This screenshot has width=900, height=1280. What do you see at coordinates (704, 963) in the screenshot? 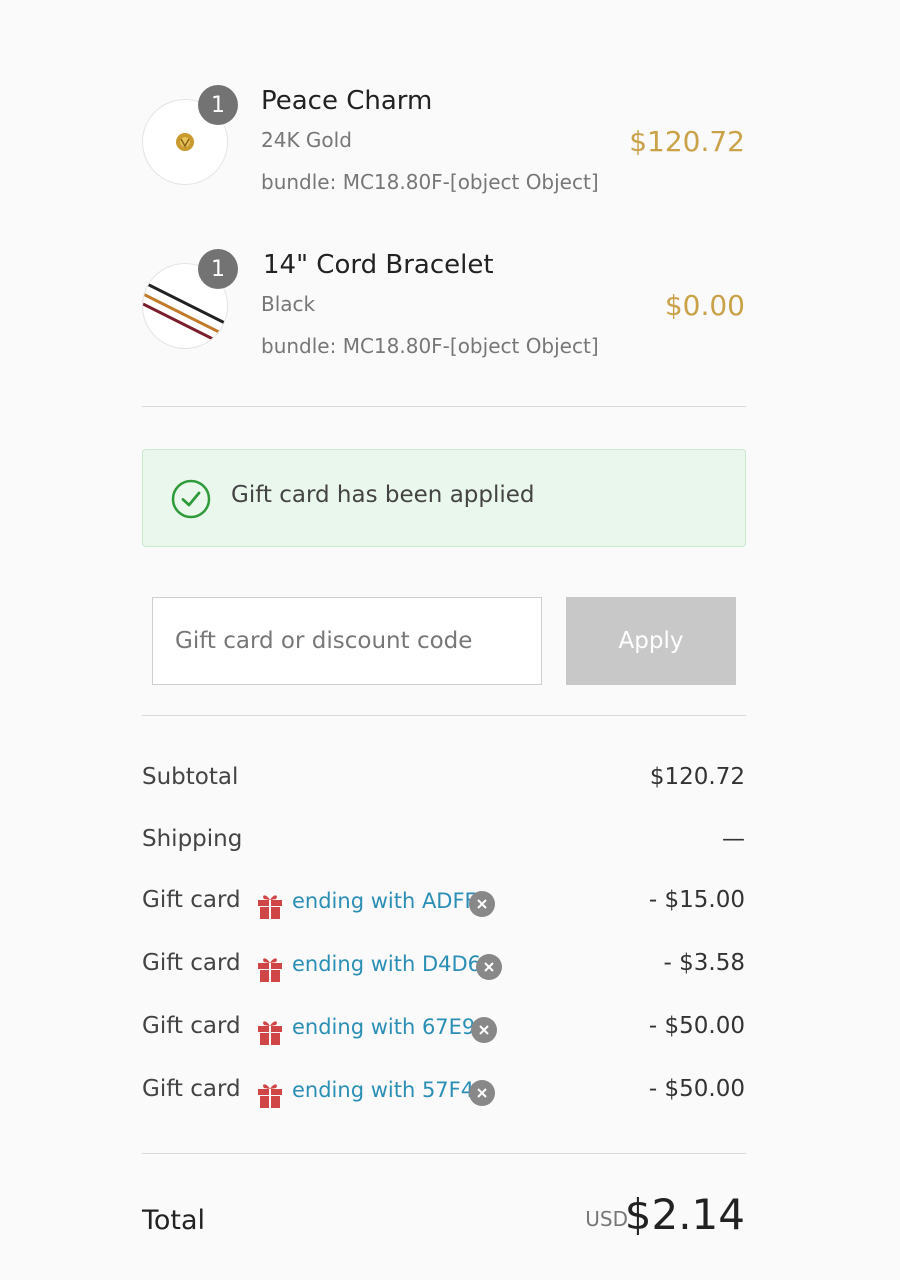
I see `gift-card-amount: - $3.58` at bounding box center [704, 963].